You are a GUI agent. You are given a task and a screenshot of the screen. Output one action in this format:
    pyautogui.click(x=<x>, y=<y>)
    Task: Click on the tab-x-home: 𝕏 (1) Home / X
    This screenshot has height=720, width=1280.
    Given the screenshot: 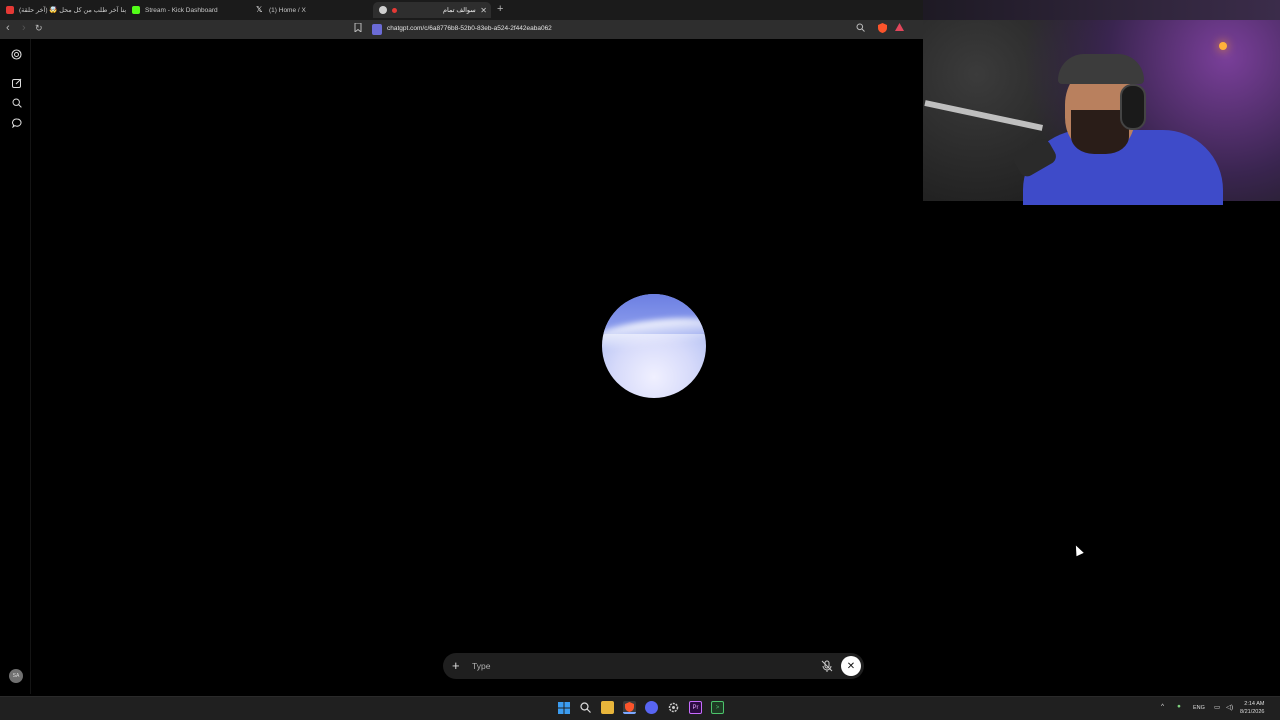 What is the action you would take?
    pyautogui.click(x=311, y=10)
    